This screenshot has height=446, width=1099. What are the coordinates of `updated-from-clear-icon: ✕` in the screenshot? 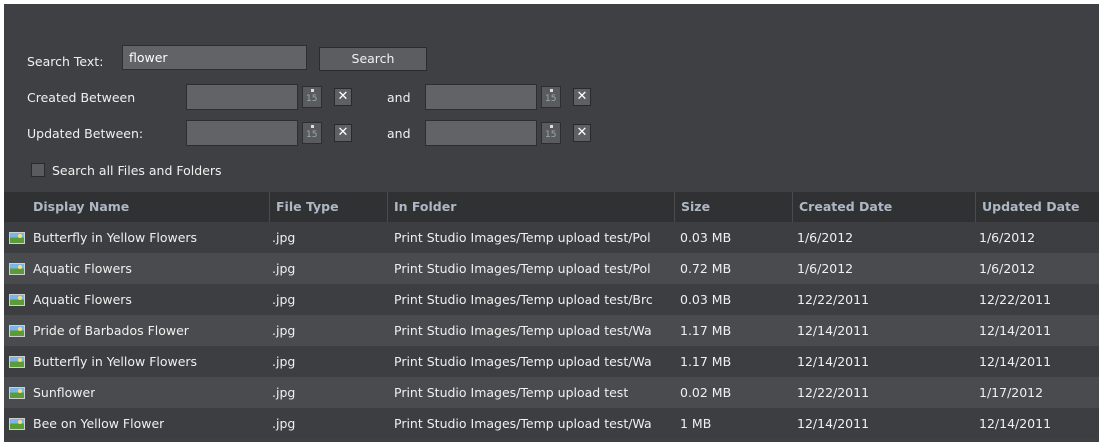 It's located at (343, 133).